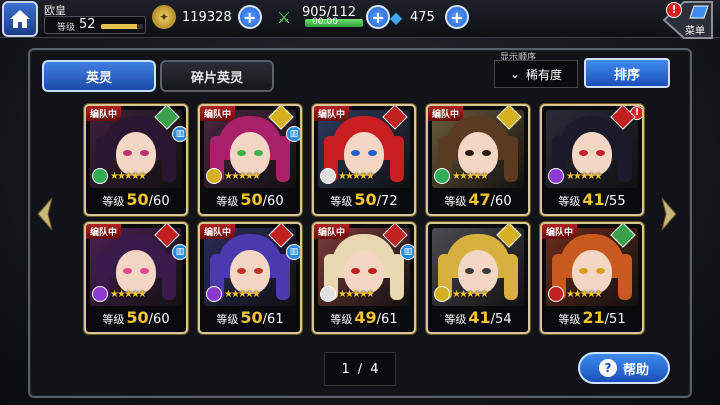 The height and width of the screenshot is (405, 720). I want to click on player-level-label: 等级, so click(66, 28).